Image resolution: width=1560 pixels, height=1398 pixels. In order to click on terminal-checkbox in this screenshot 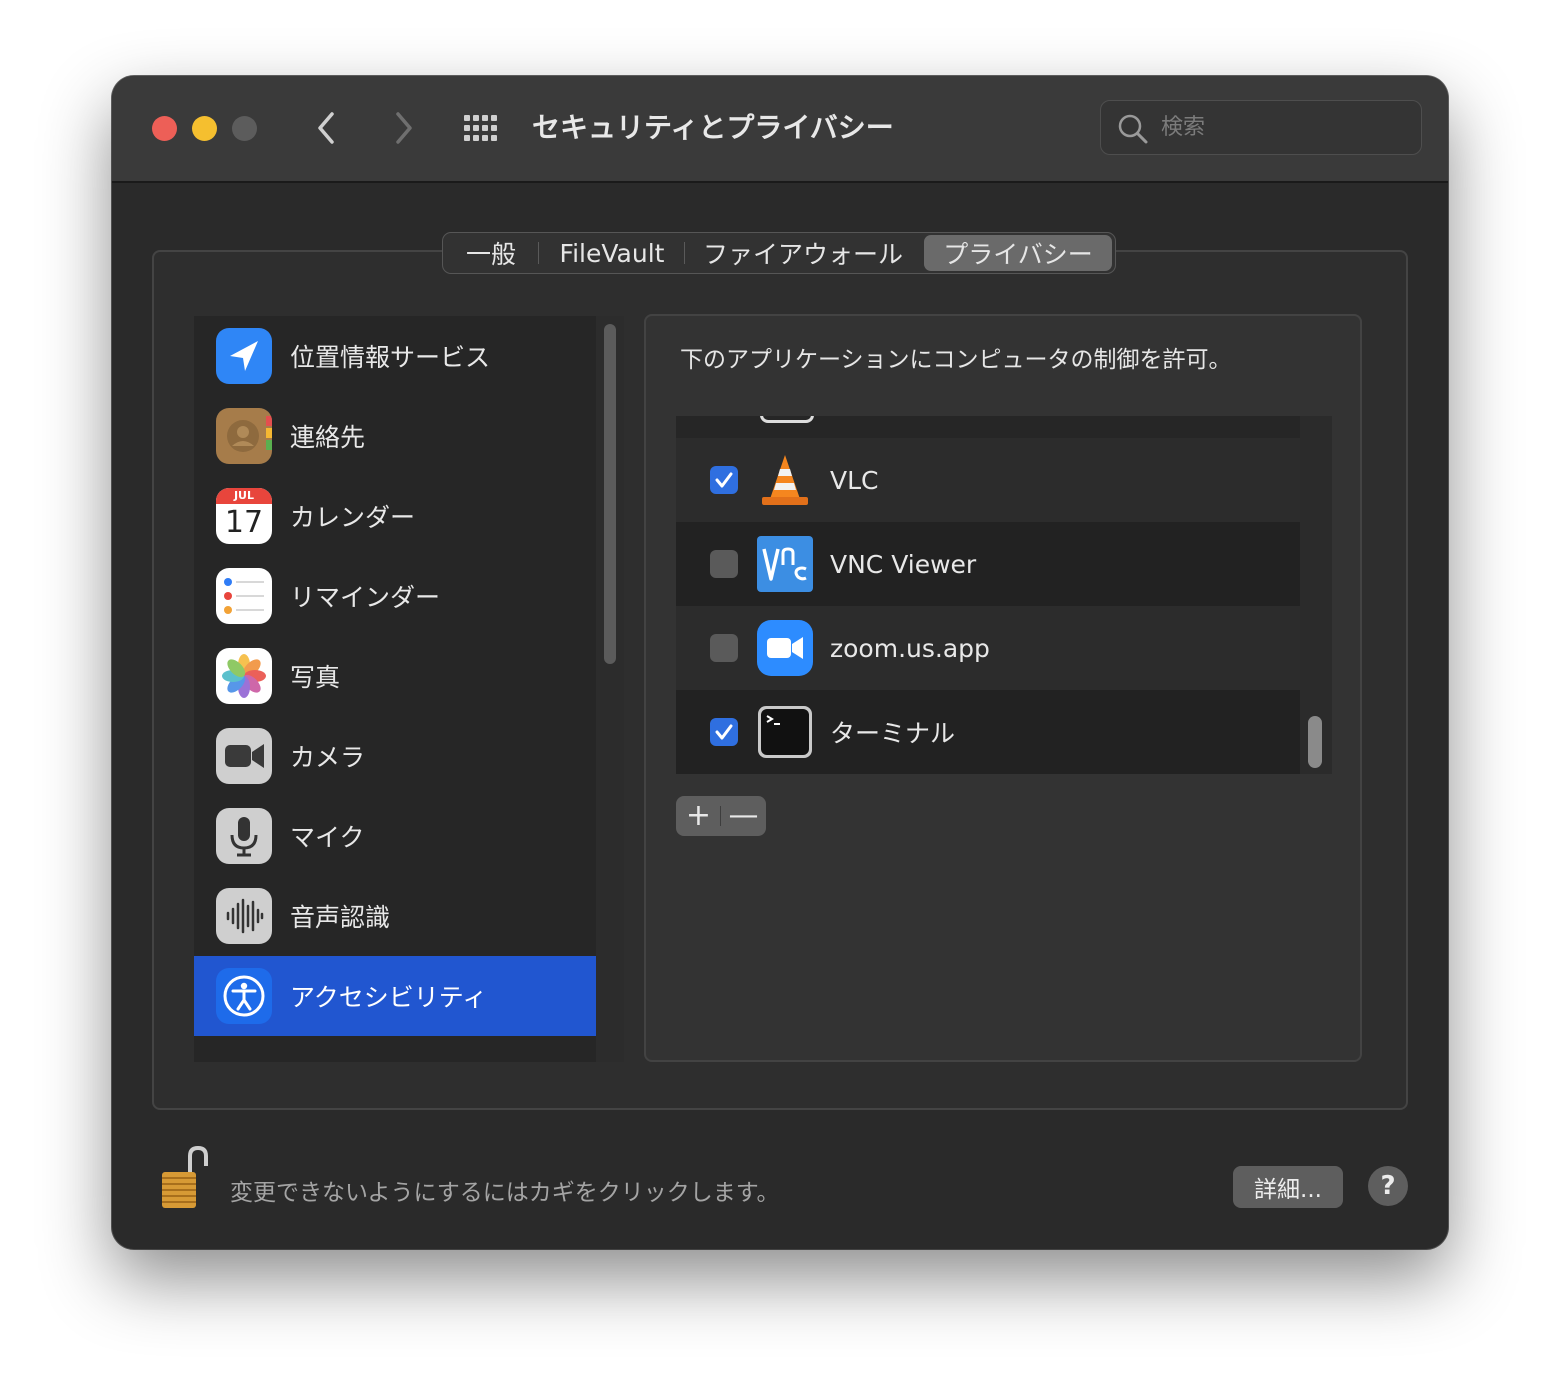, I will do `click(724, 732)`.